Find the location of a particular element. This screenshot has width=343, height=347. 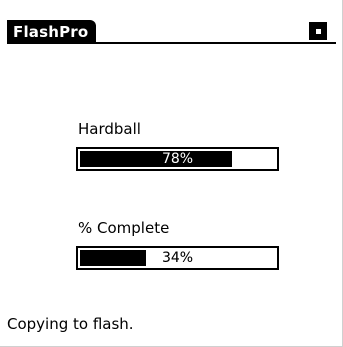

progress-label-complete: % Complete is located at coordinates (124, 228).